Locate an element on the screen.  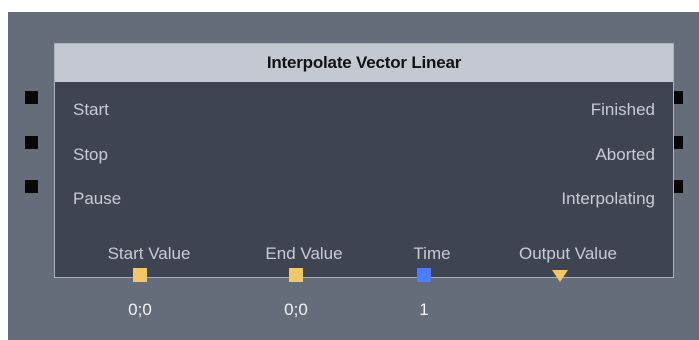
input-label-start: Start is located at coordinates (91, 109).